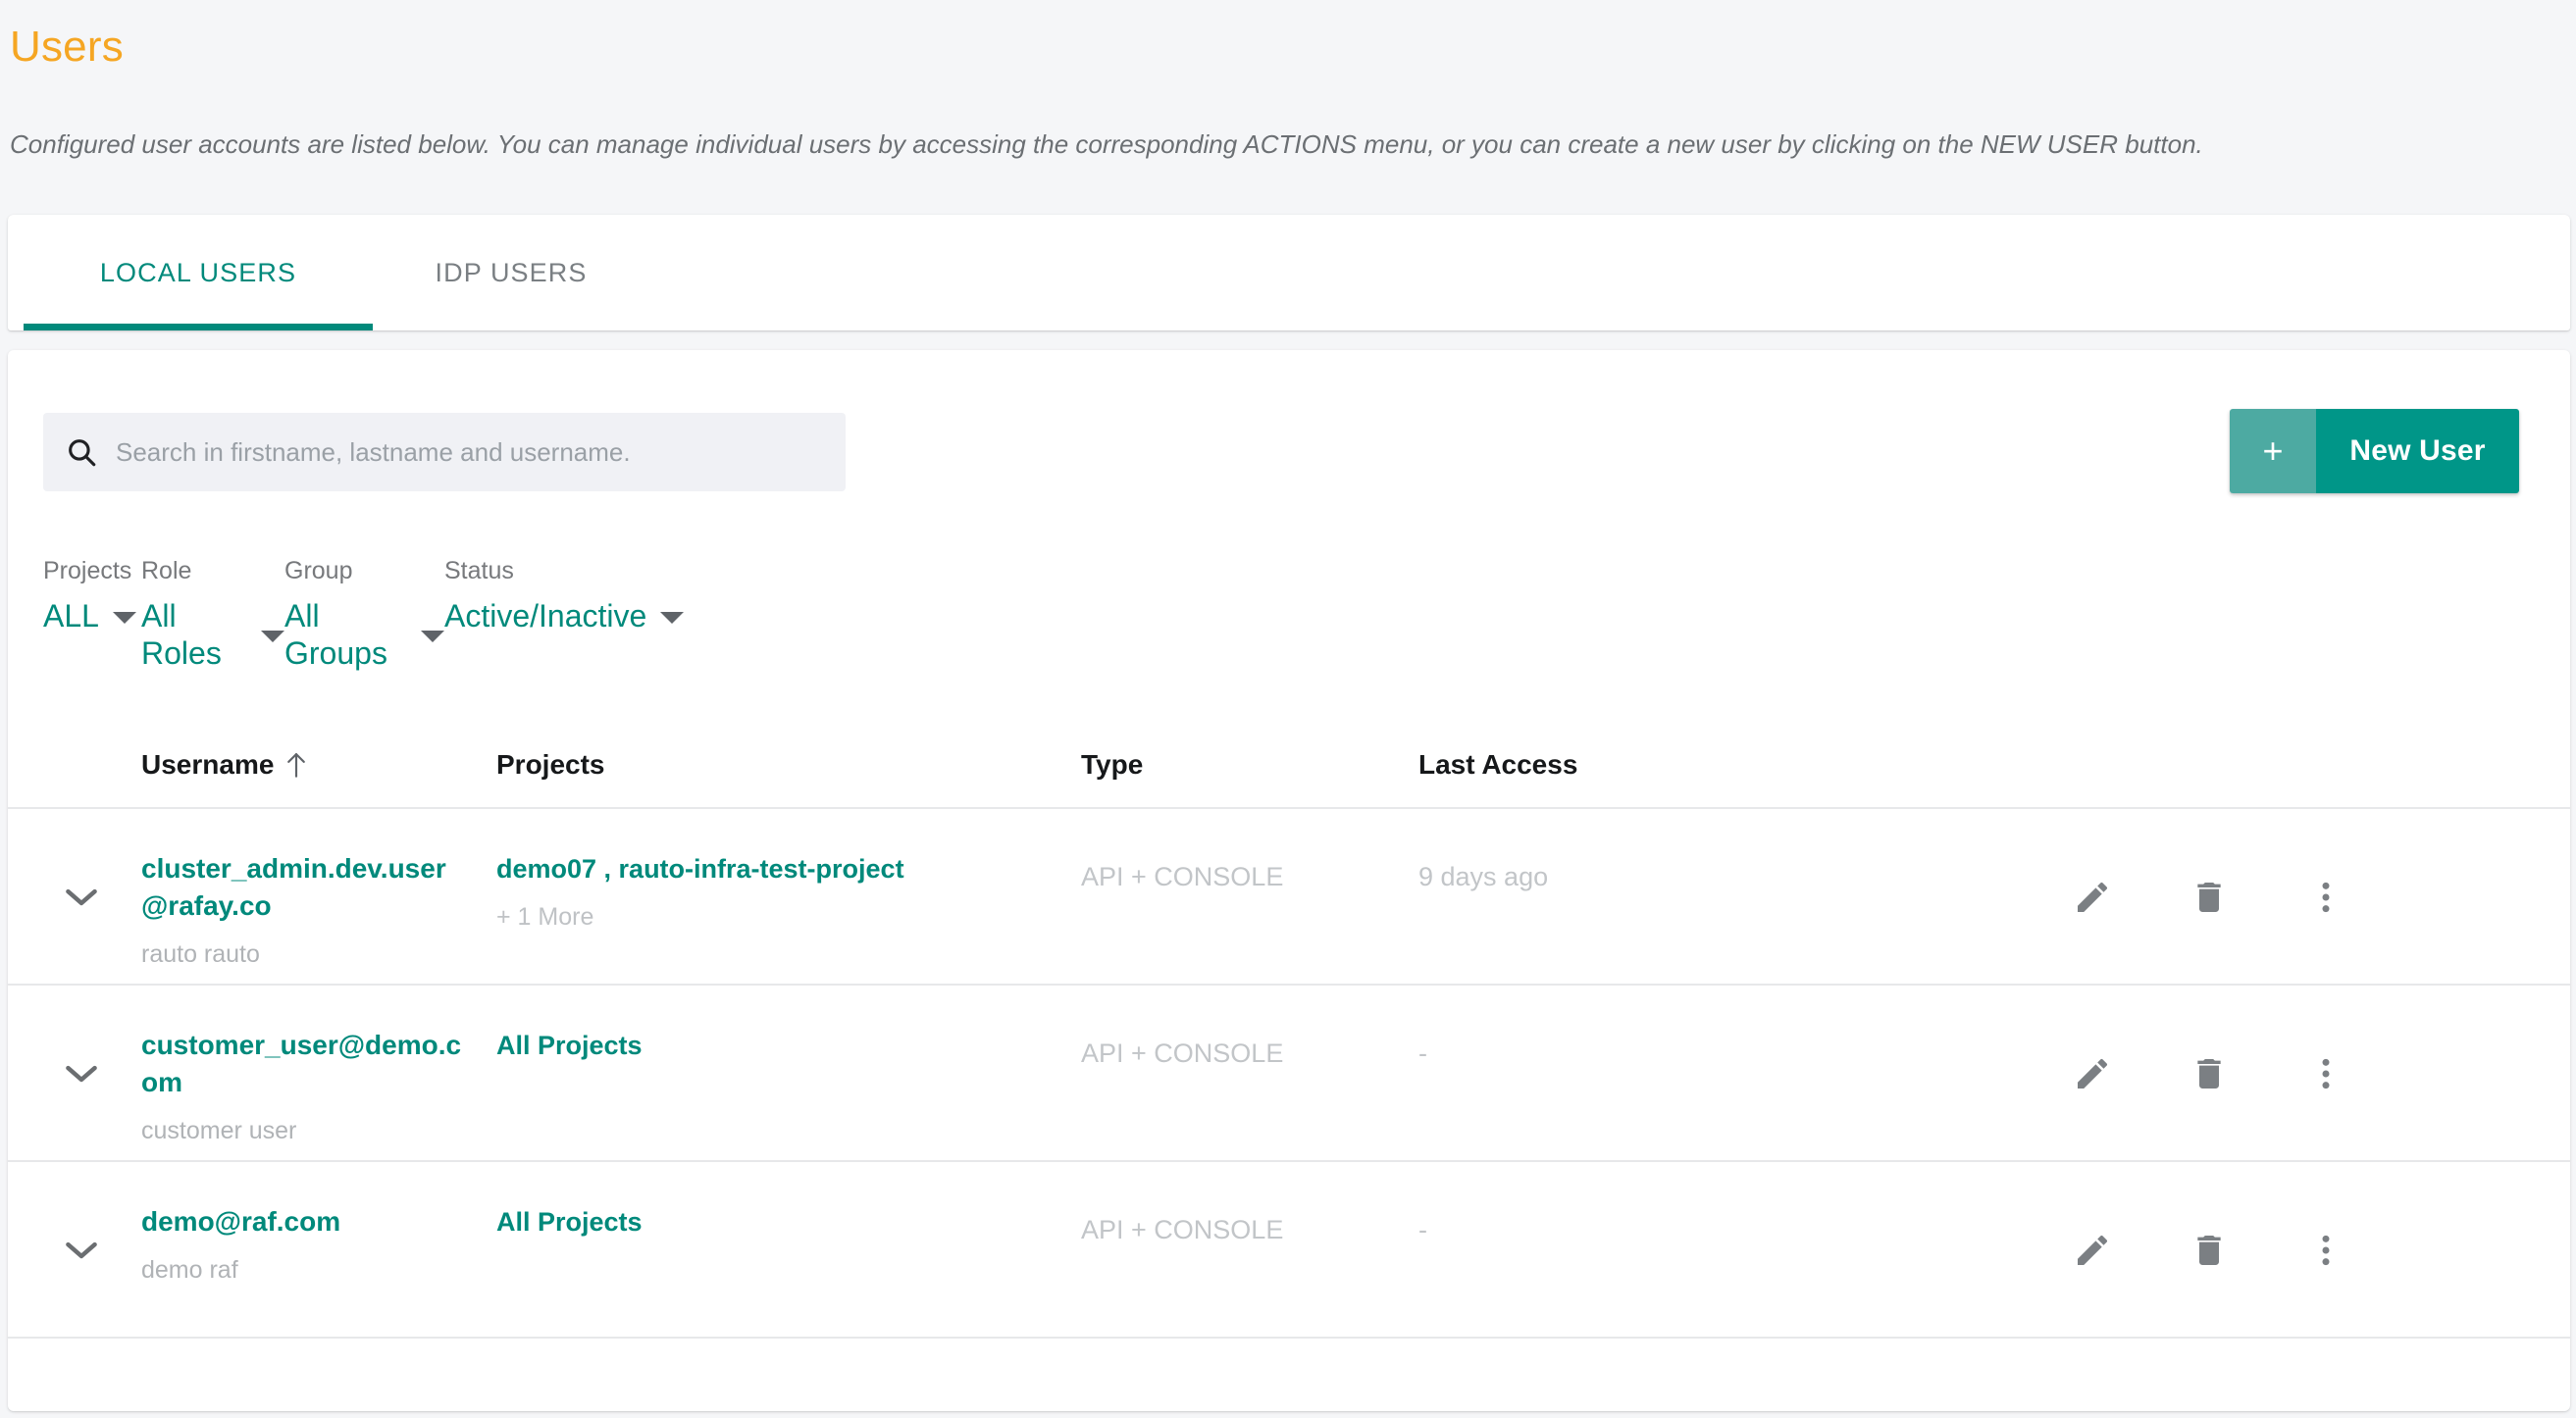 This screenshot has width=2576, height=1418. I want to click on header-projects: Projects, so click(788, 765).